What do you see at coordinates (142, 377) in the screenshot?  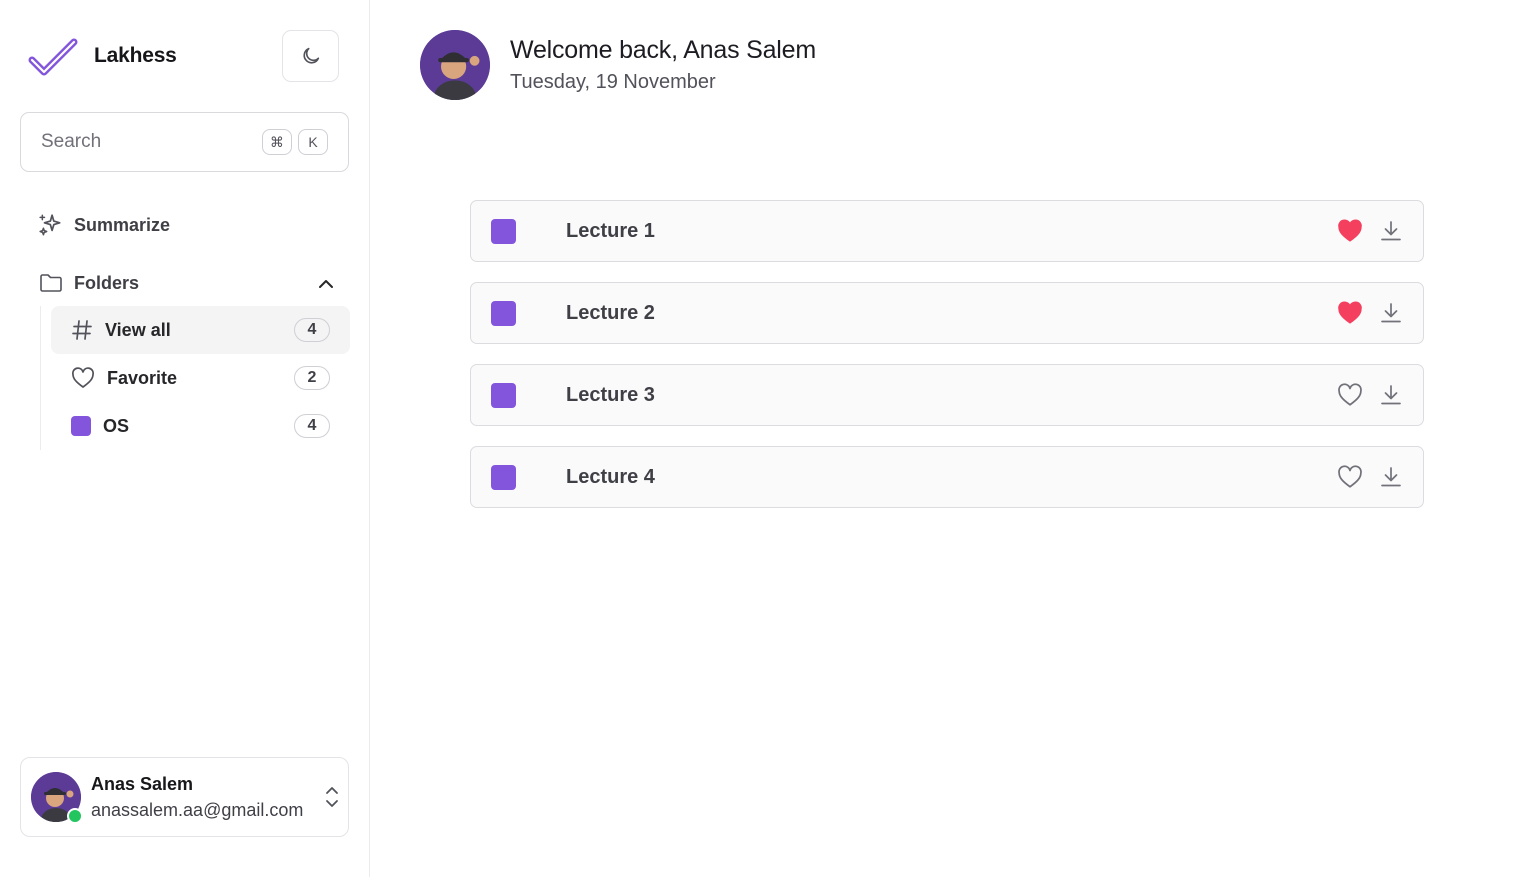 I see `folder-label: Favorite` at bounding box center [142, 377].